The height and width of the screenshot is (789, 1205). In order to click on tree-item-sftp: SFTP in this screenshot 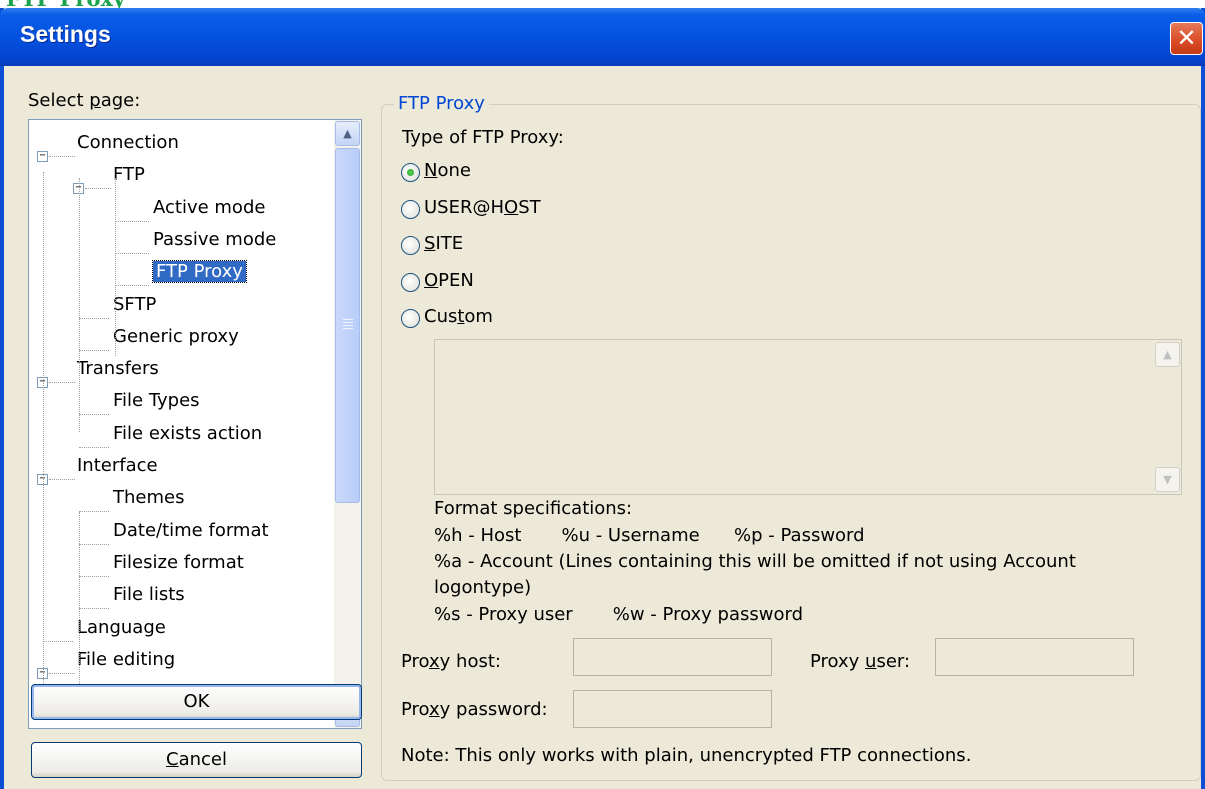, I will do `click(134, 305)`.